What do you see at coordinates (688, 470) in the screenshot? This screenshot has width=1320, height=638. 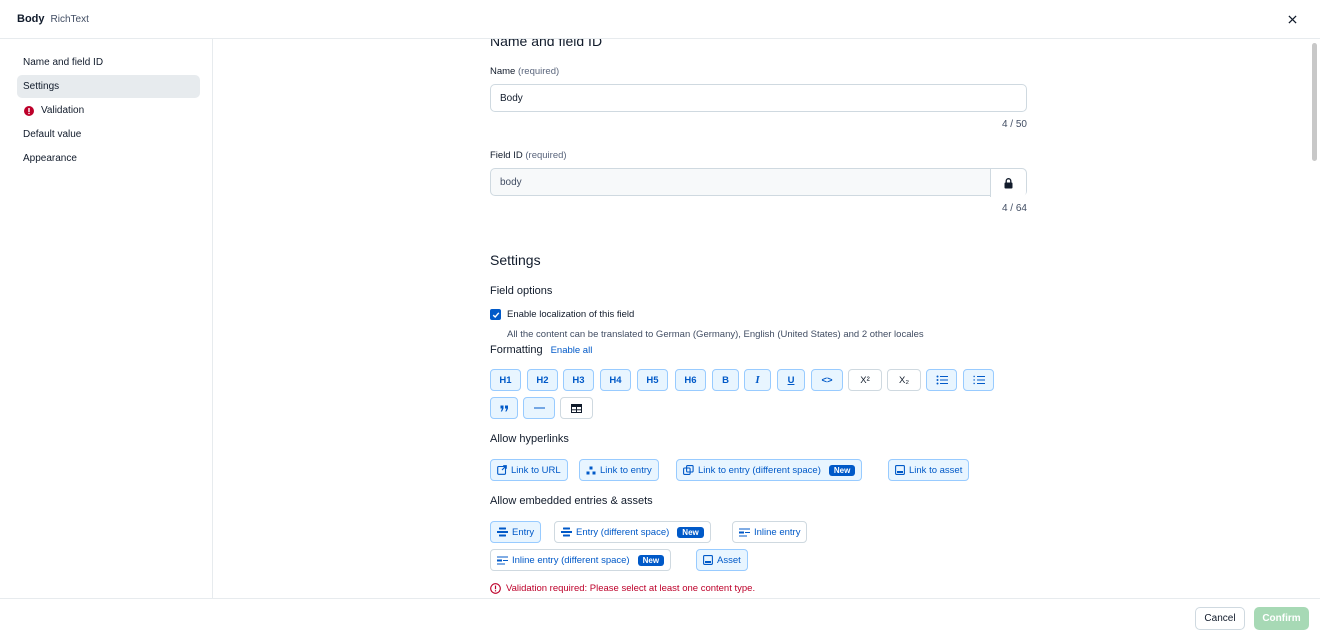 I see `copy-icon` at bounding box center [688, 470].